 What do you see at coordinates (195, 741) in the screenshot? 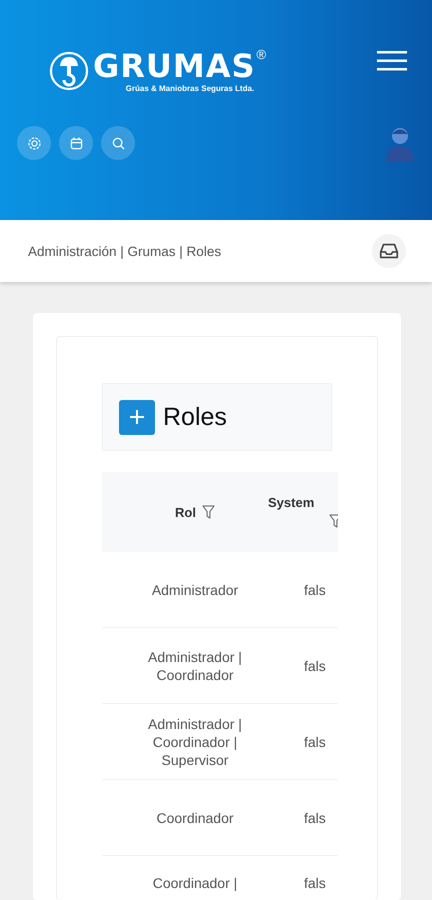
I see `table-cell: Administrador | Coordinador | Supervisor` at bounding box center [195, 741].